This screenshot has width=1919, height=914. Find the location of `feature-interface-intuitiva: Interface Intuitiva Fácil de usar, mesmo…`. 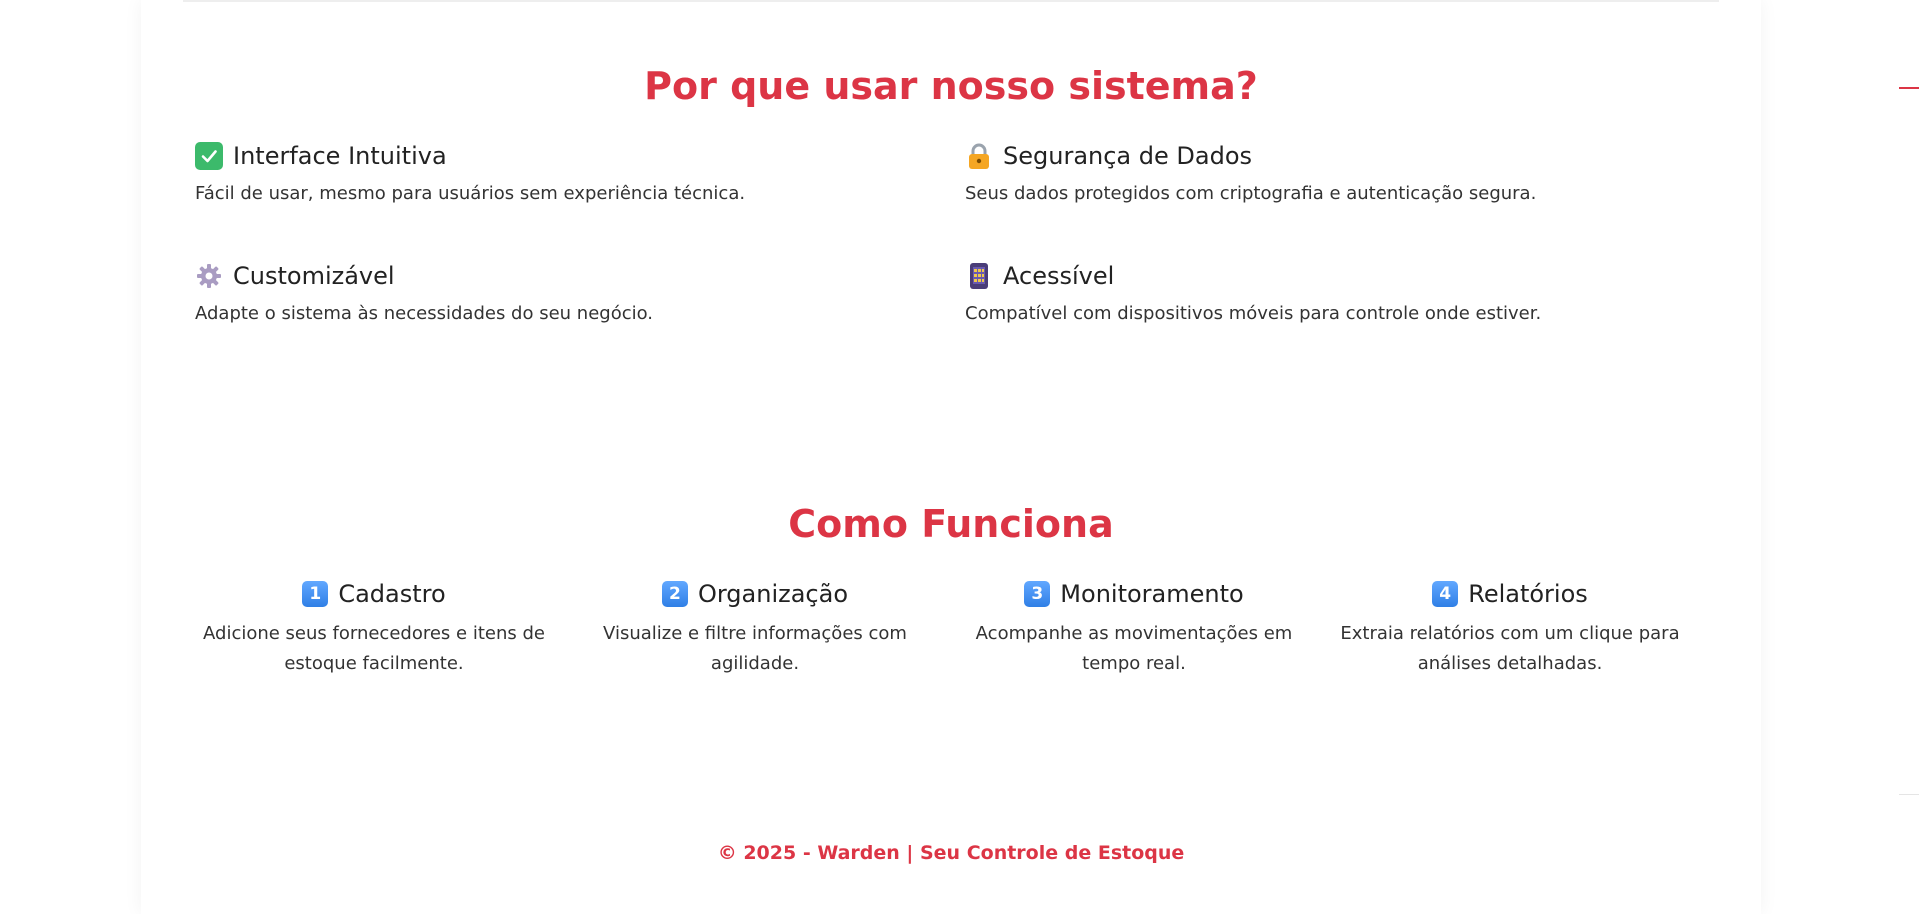

feature-interface-intuitiva: Interface Intuitiva Fácil de usar, mesmo… is located at coordinates (565, 171).